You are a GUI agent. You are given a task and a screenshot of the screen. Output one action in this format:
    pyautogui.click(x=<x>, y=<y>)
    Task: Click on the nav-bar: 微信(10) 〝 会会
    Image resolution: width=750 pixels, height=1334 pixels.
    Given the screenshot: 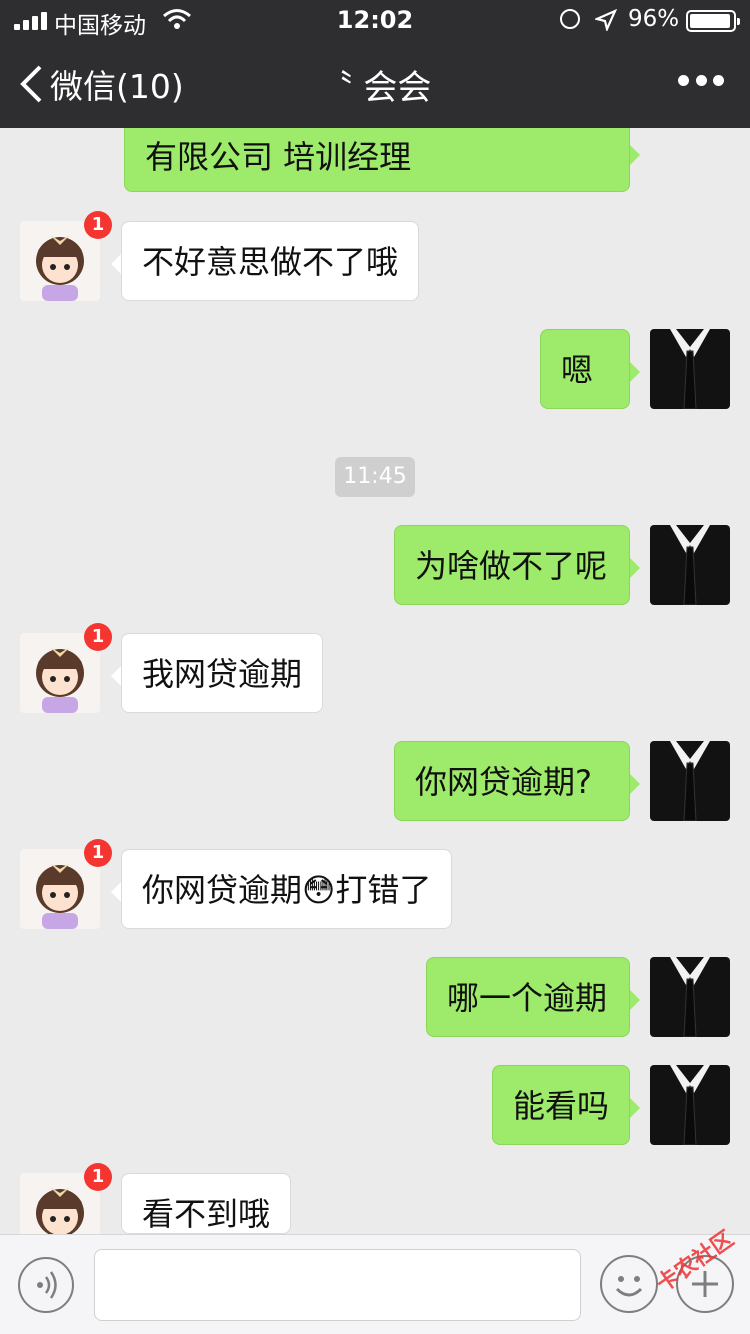 What is the action you would take?
    pyautogui.click(x=375, y=84)
    